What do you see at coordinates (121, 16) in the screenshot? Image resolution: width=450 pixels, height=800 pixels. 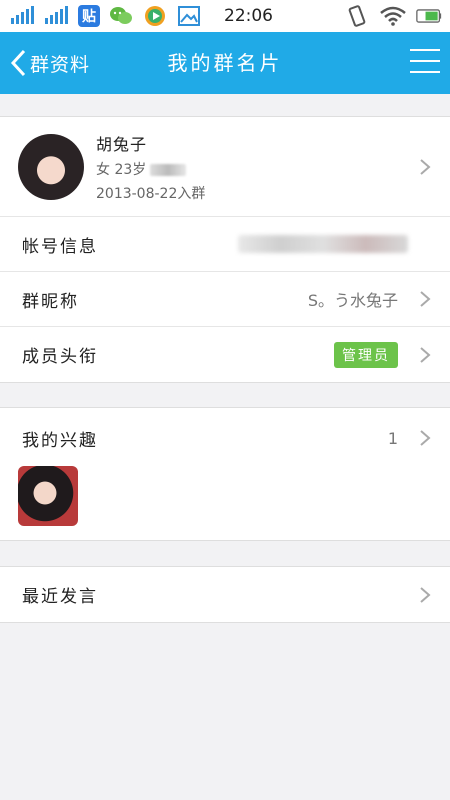 I see `wechat-icon` at bounding box center [121, 16].